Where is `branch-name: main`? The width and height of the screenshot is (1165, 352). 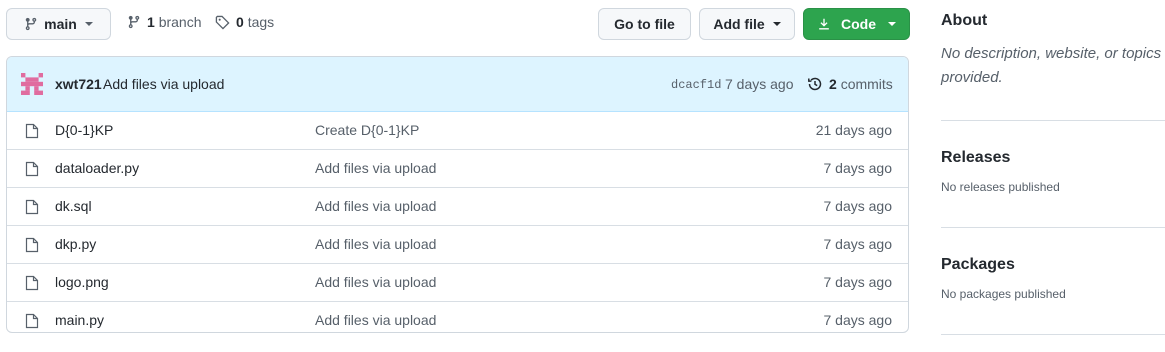
branch-name: main is located at coordinates (60, 24).